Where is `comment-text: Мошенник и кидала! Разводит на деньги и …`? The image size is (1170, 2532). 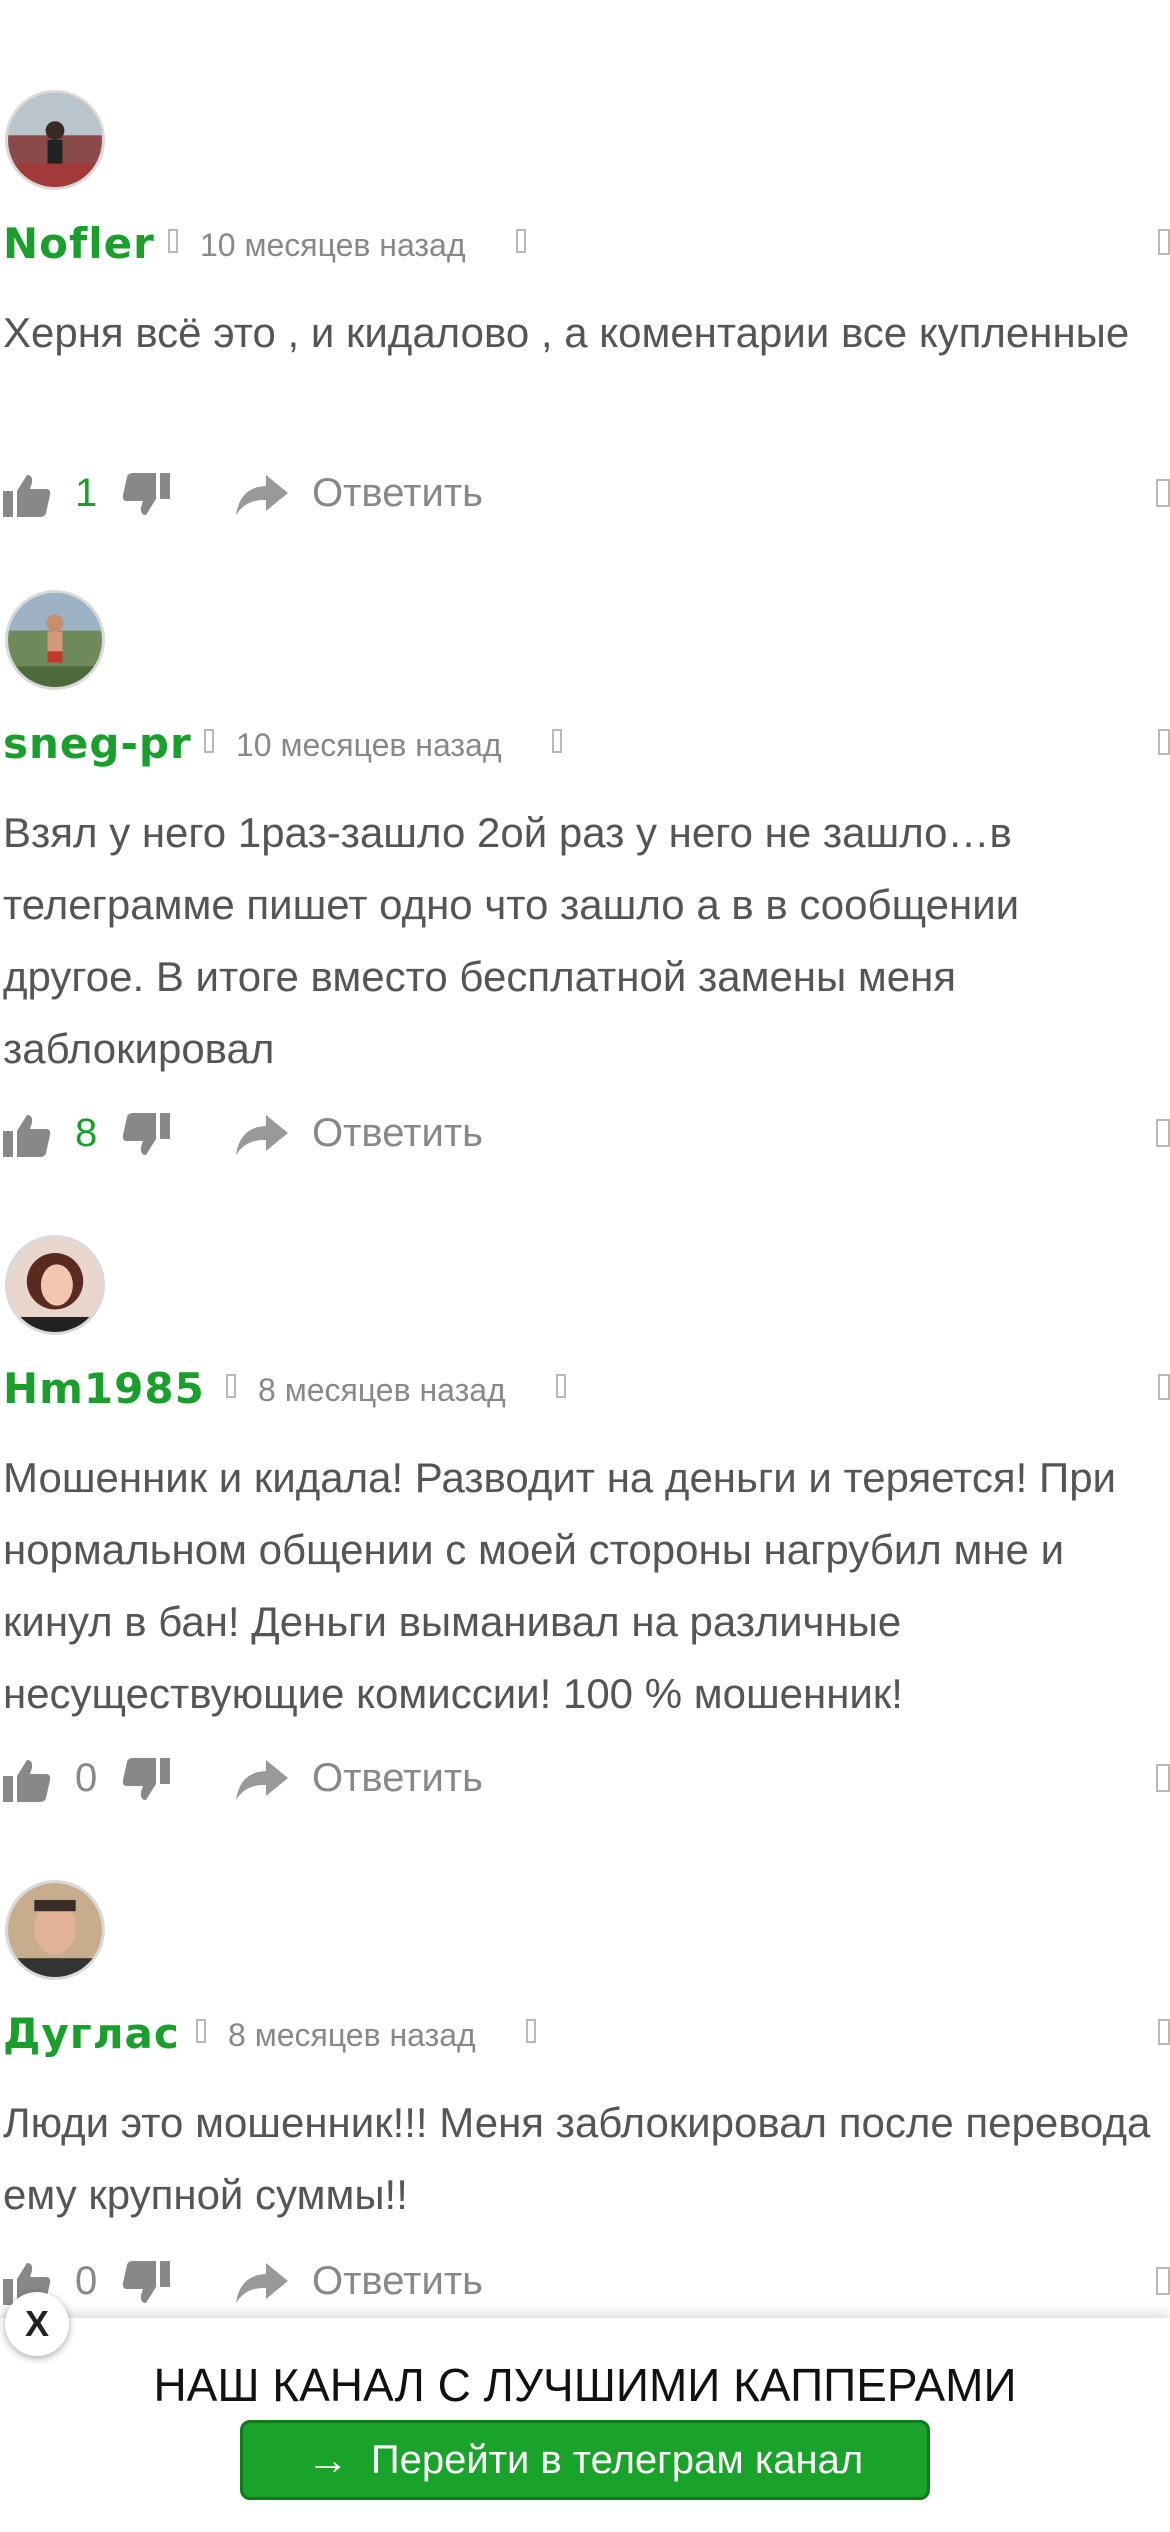
comment-text: Мошенник и кидала! Разводит на деньги и … is located at coordinates (560, 1585).